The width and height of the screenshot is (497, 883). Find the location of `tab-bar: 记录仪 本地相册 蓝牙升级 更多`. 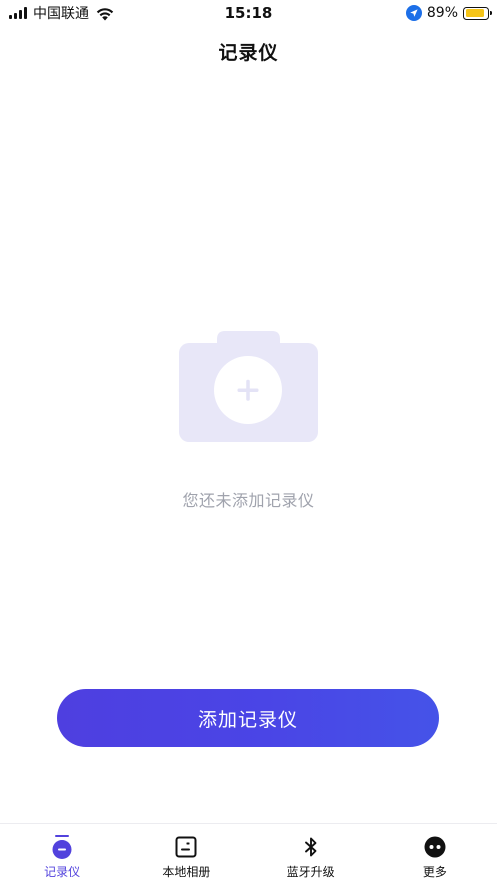

tab-bar: 记录仪 本地相册 蓝牙升级 更多 is located at coordinates (248, 853).